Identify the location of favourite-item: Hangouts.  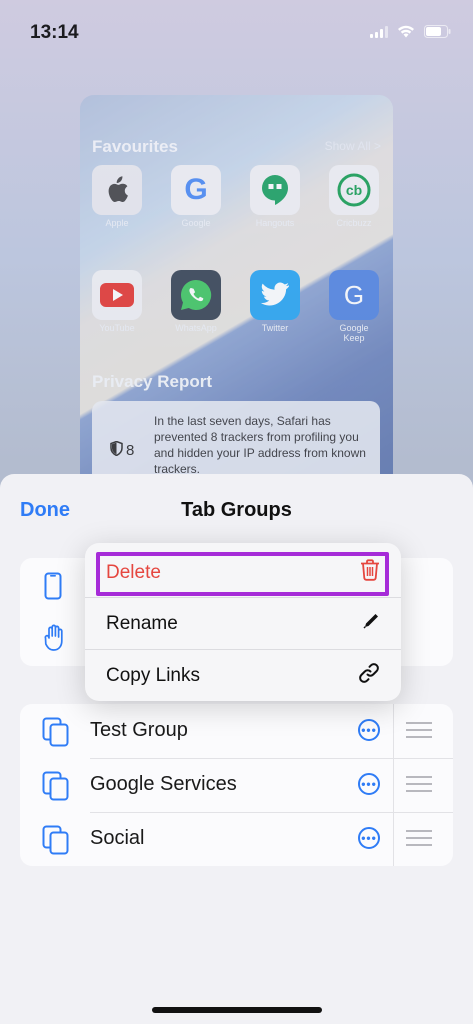
(275, 196).